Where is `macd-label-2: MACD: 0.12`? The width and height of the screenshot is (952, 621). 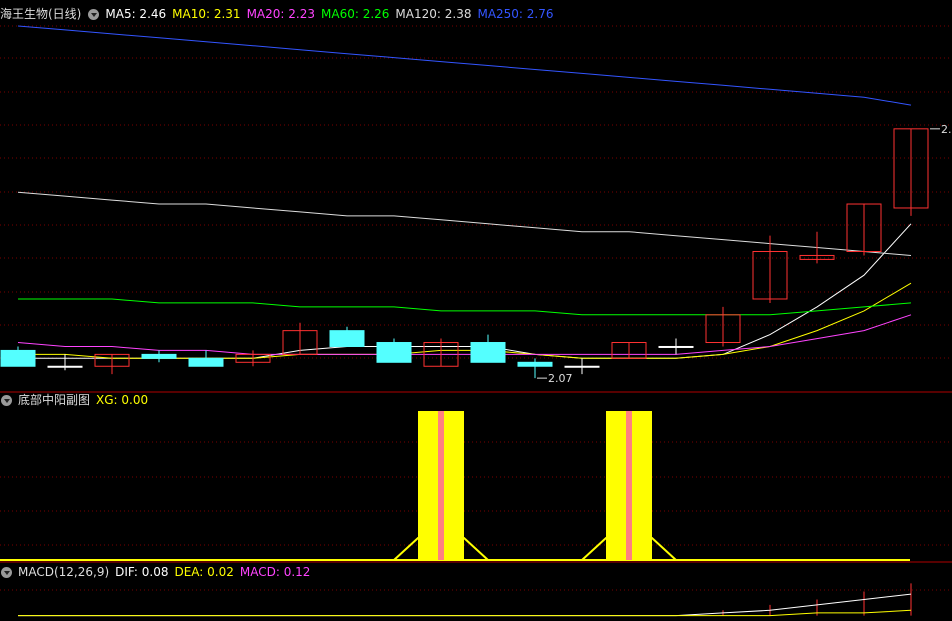 macd-label-2: MACD: 0.12 is located at coordinates (275, 572).